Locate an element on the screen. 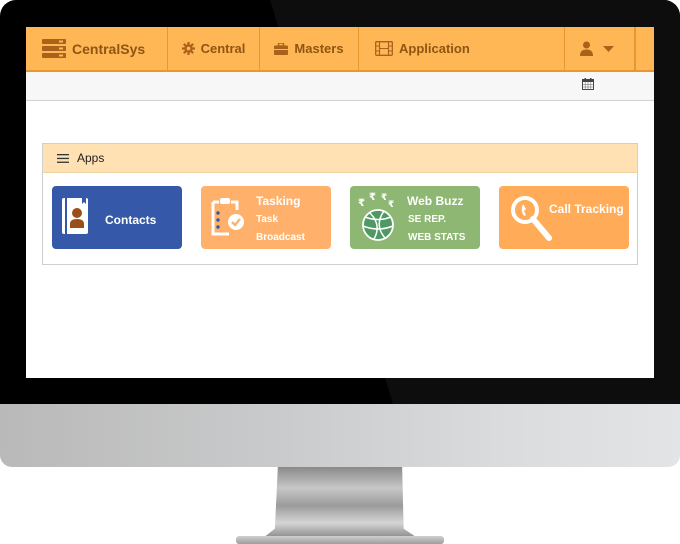 The image size is (680, 544). caret-down-icon is located at coordinates (608, 48).